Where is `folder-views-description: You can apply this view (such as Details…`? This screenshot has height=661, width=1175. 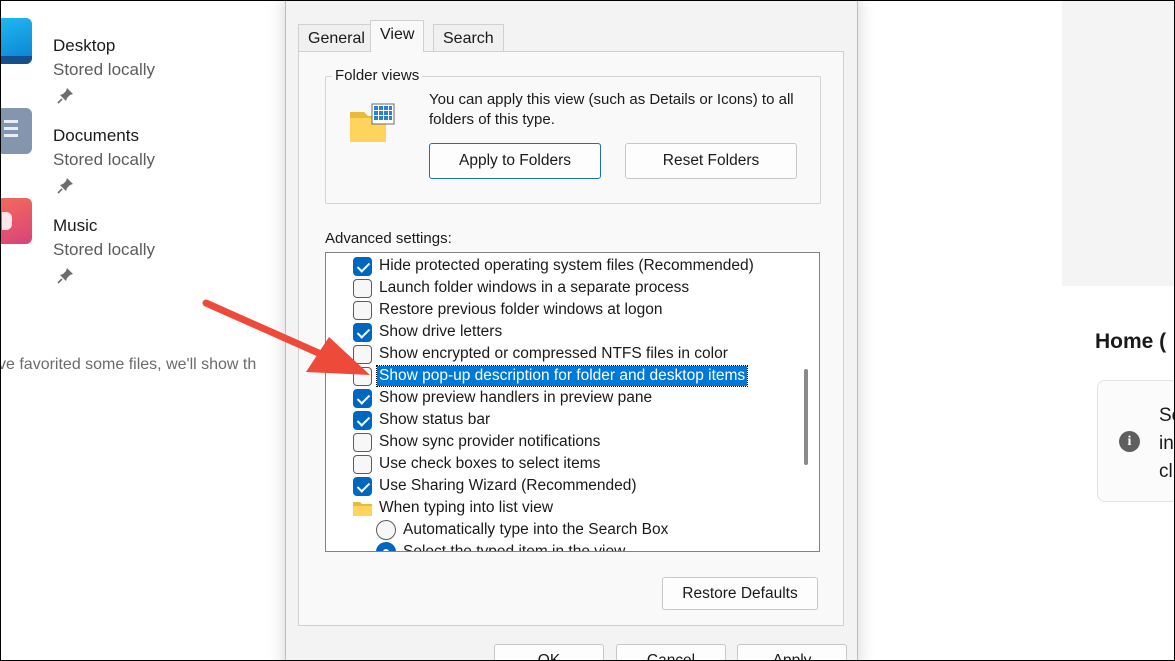 folder-views-description: You can apply this view (such as Details… is located at coordinates (611, 109).